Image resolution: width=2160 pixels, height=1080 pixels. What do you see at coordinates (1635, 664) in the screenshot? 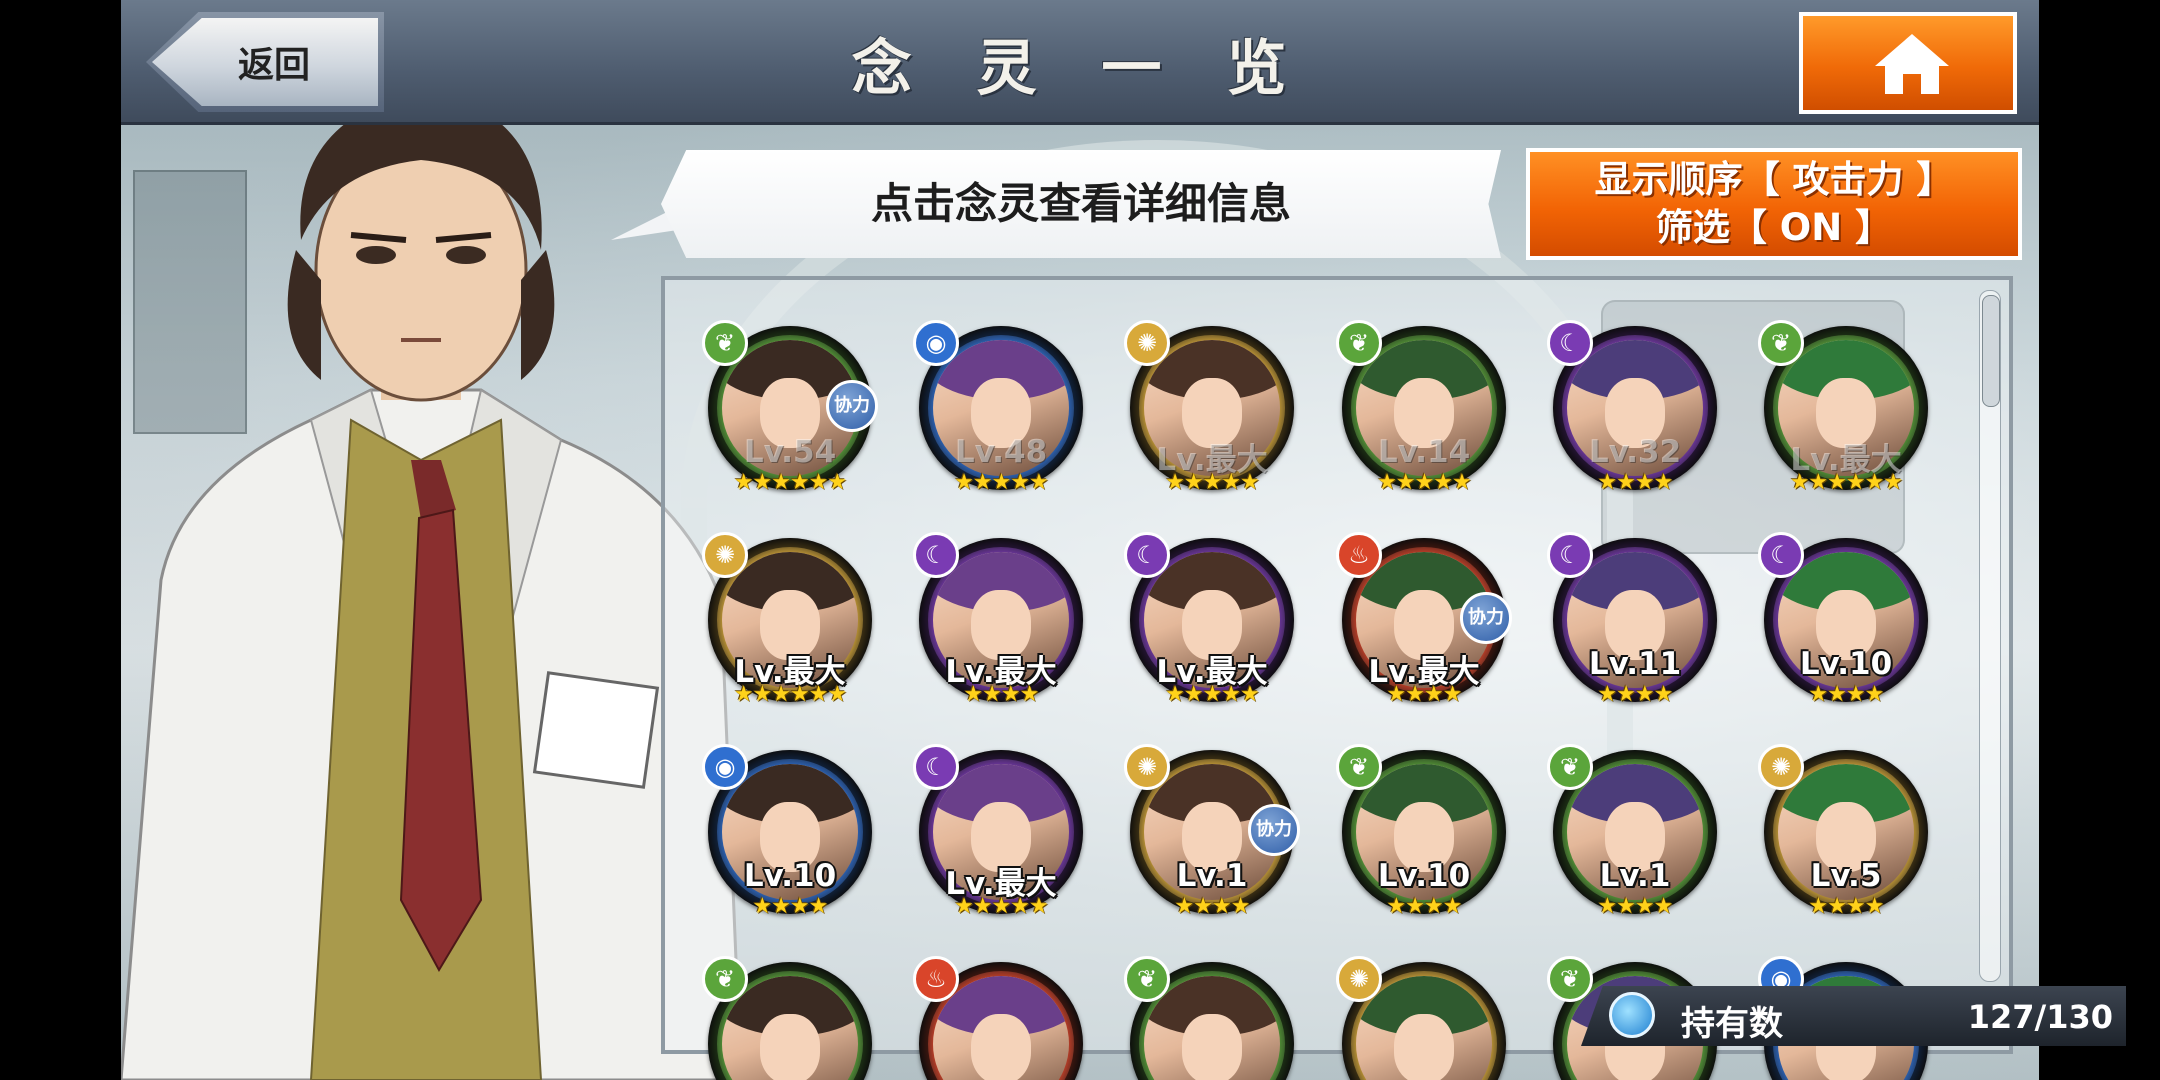
I see `spirit-level: Lv.11` at bounding box center [1635, 664].